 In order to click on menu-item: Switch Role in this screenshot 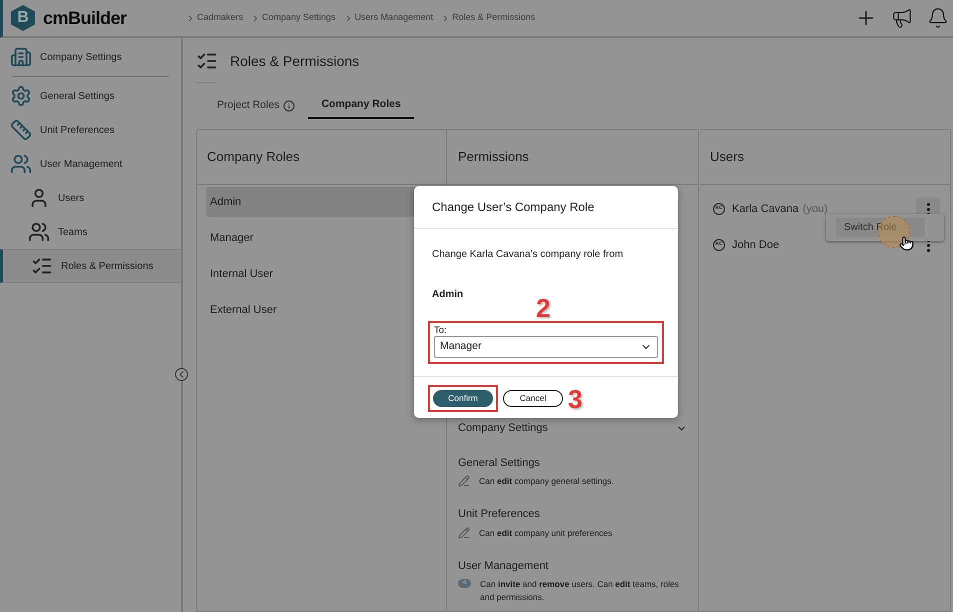, I will do `click(880, 227)`.